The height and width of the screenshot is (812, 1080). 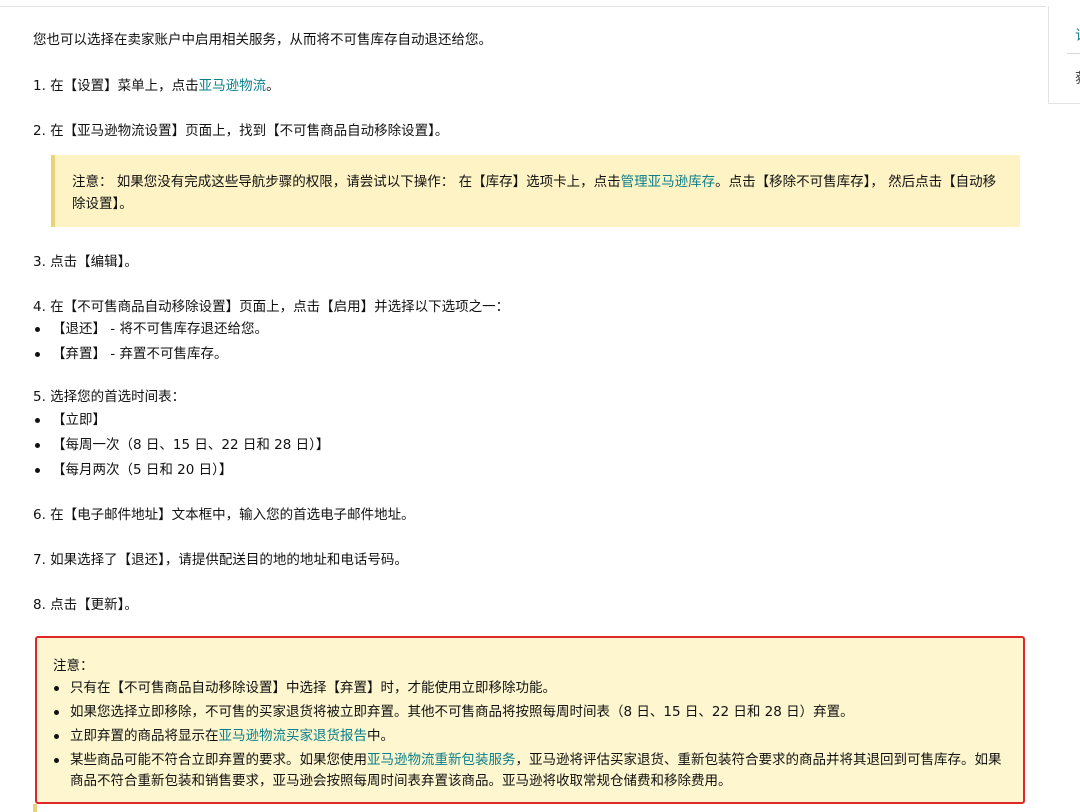 I want to click on note-title: 注意：, so click(x=73, y=666).